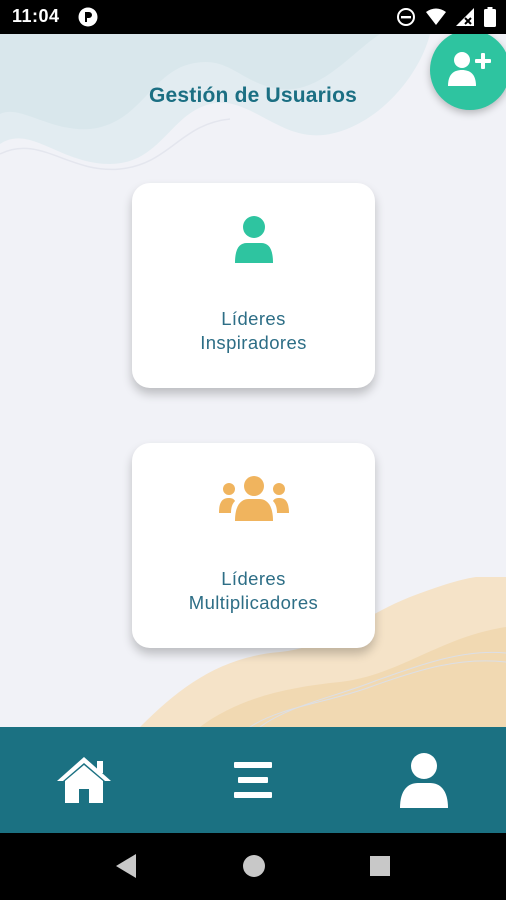 The height and width of the screenshot is (900, 506). I want to click on profile-icon, so click(424, 780).